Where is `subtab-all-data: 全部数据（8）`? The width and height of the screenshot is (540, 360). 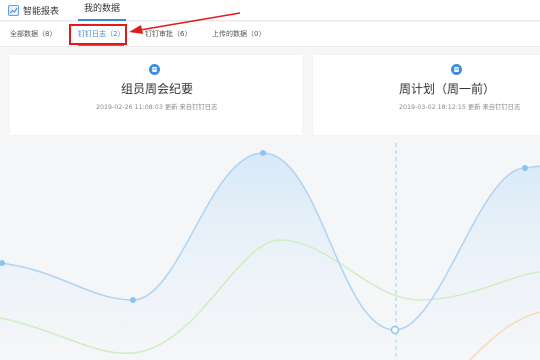
subtab-all-data: 全部数据（8） is located at coordinates (33, 34).